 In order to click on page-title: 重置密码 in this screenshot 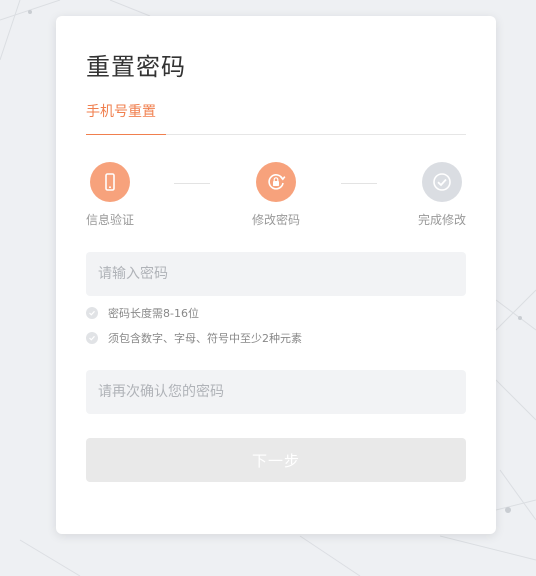, I will do `click(136, 67)`.